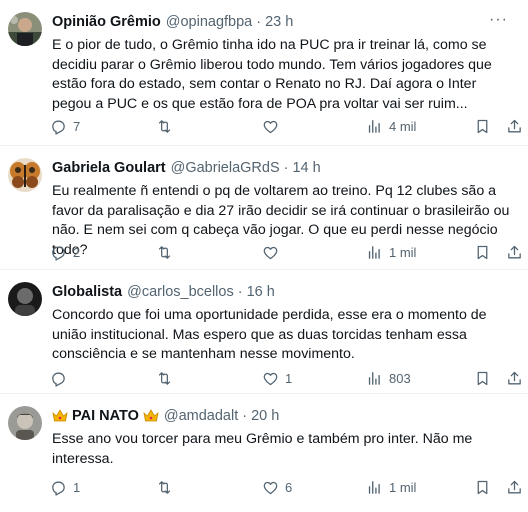 The width and height of the screenshot is (528, 512). What do you see at coordinates (87, 292) in the screenshot?
I see `display-name: Globalista` at bounding box center [87, 292].